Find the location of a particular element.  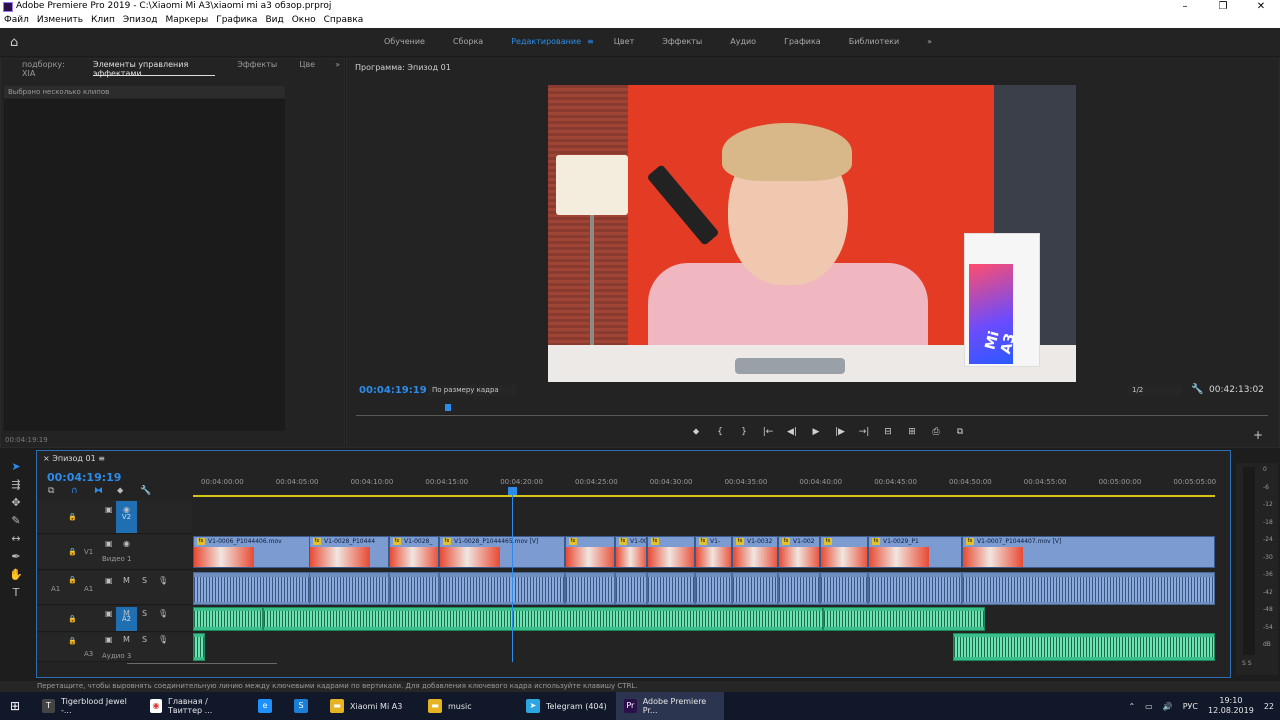

workspace-learning: Обучение is located at coordinates (404, 41).